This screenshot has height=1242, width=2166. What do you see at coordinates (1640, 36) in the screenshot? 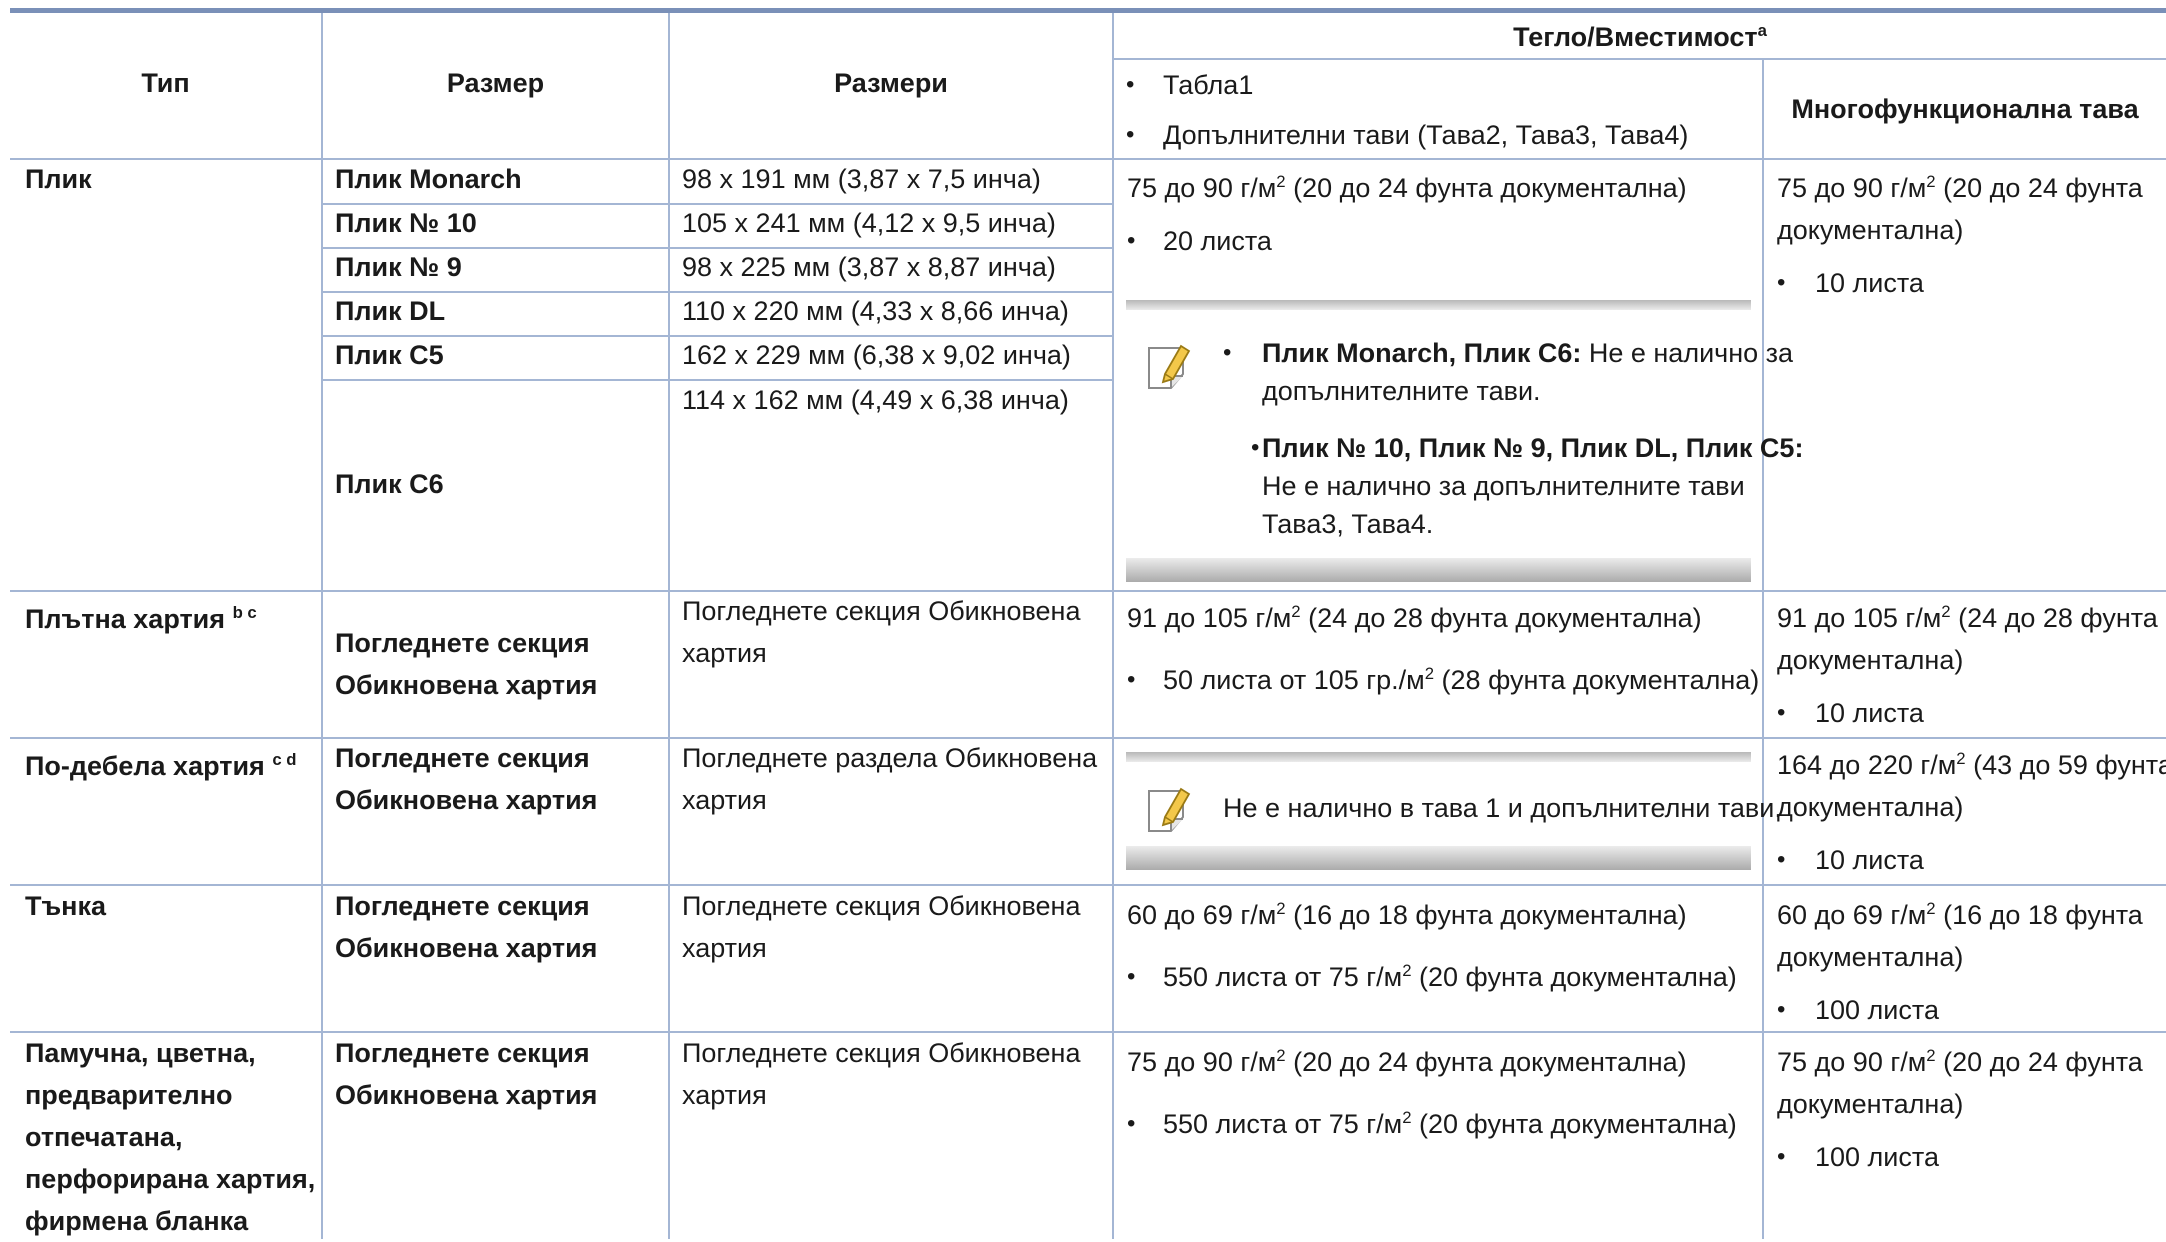
I see `header-weight-capacity: Тегло/Вместимостa` at bounding box center [1640, 36].